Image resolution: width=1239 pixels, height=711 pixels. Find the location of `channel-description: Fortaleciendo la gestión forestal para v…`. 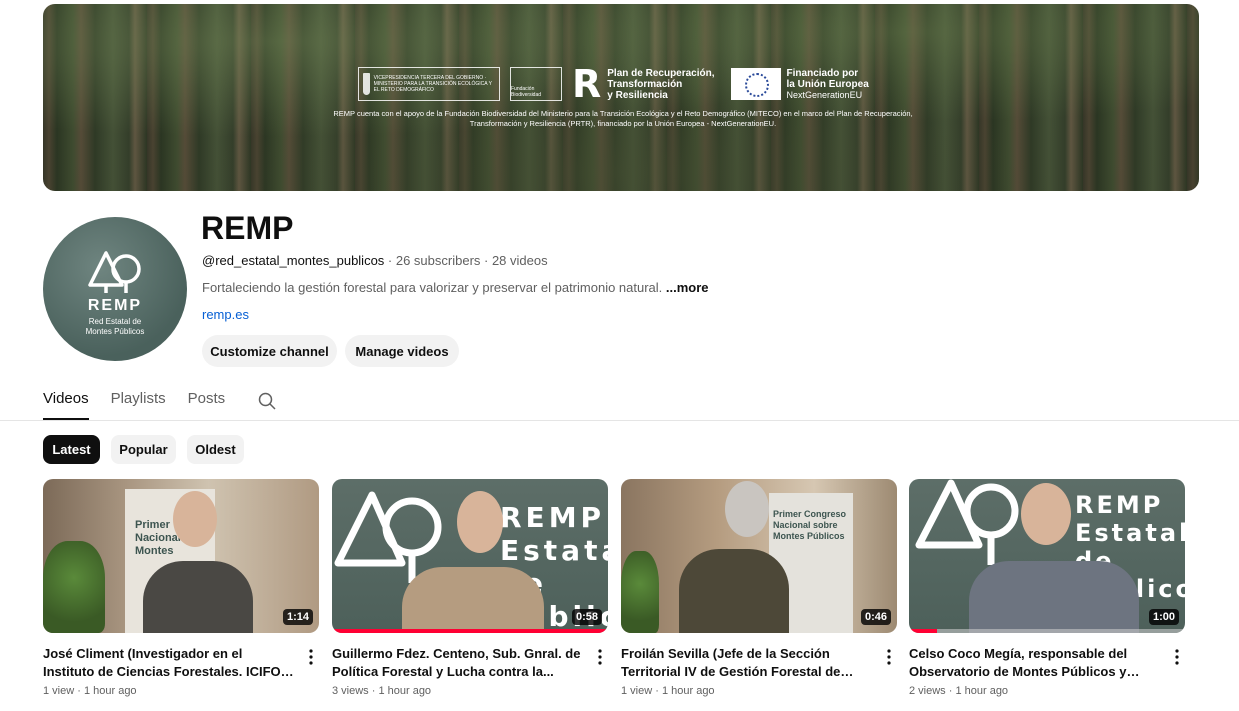

channel-description: Fortaleciendo la gestión forestal para v… is located at coordinates (455, 287).